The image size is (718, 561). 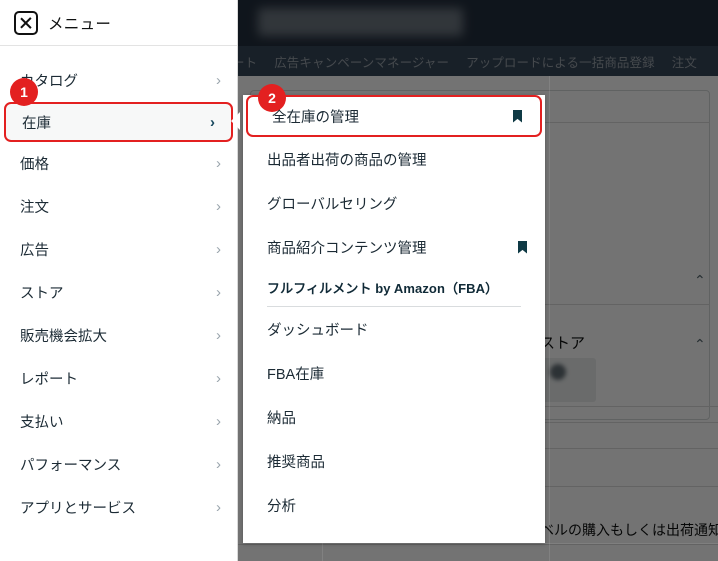 I want to click on submenu-item-fba-inventory: FBA在庫, so click(x=394, y=373).